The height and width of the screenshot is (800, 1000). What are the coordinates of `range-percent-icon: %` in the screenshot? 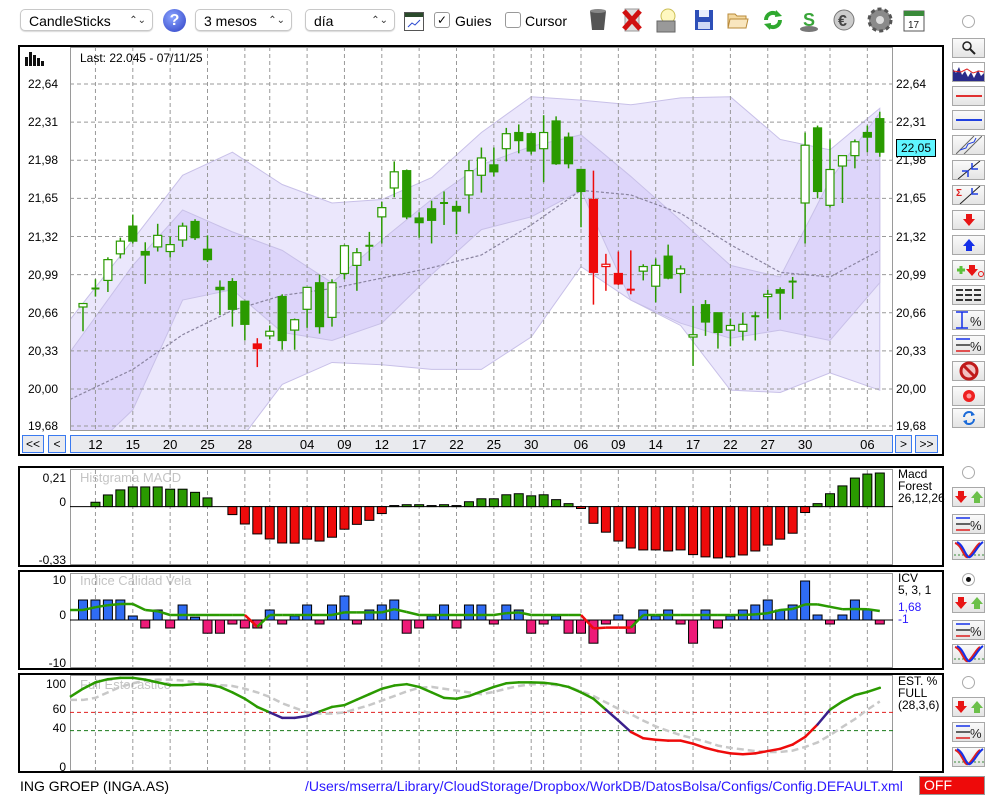 It's located at (968, 320).